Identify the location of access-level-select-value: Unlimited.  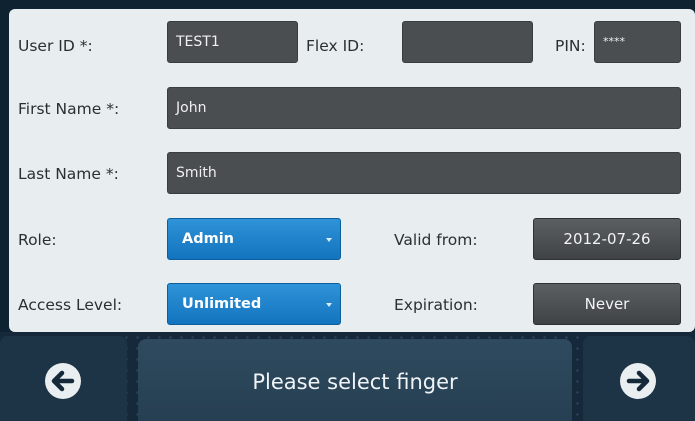
(222, 304).